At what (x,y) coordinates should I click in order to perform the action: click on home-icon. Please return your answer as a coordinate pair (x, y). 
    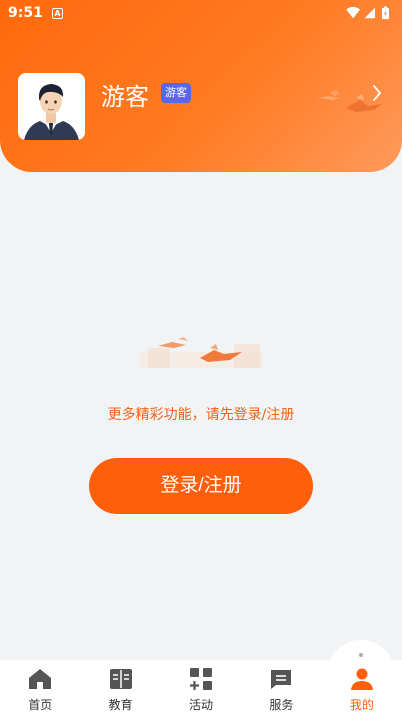
    Looking at the image, I should click on (40, 679).